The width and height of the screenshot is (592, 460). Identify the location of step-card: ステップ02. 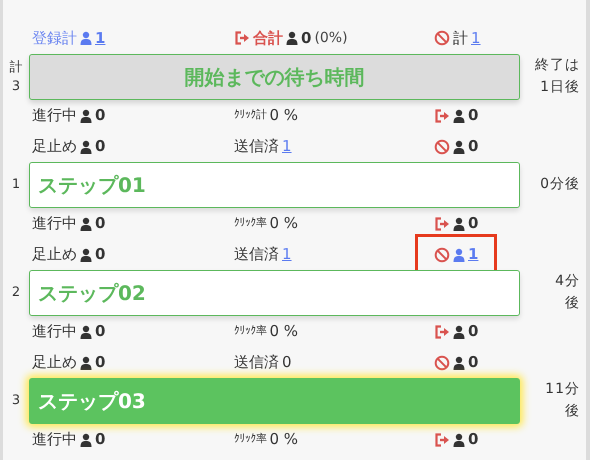
(274, 293).